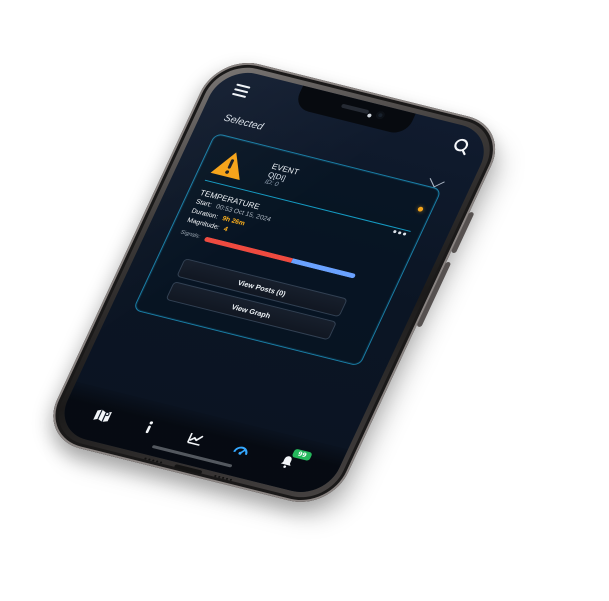  I want to click on menu-icon, so click(241, 91).